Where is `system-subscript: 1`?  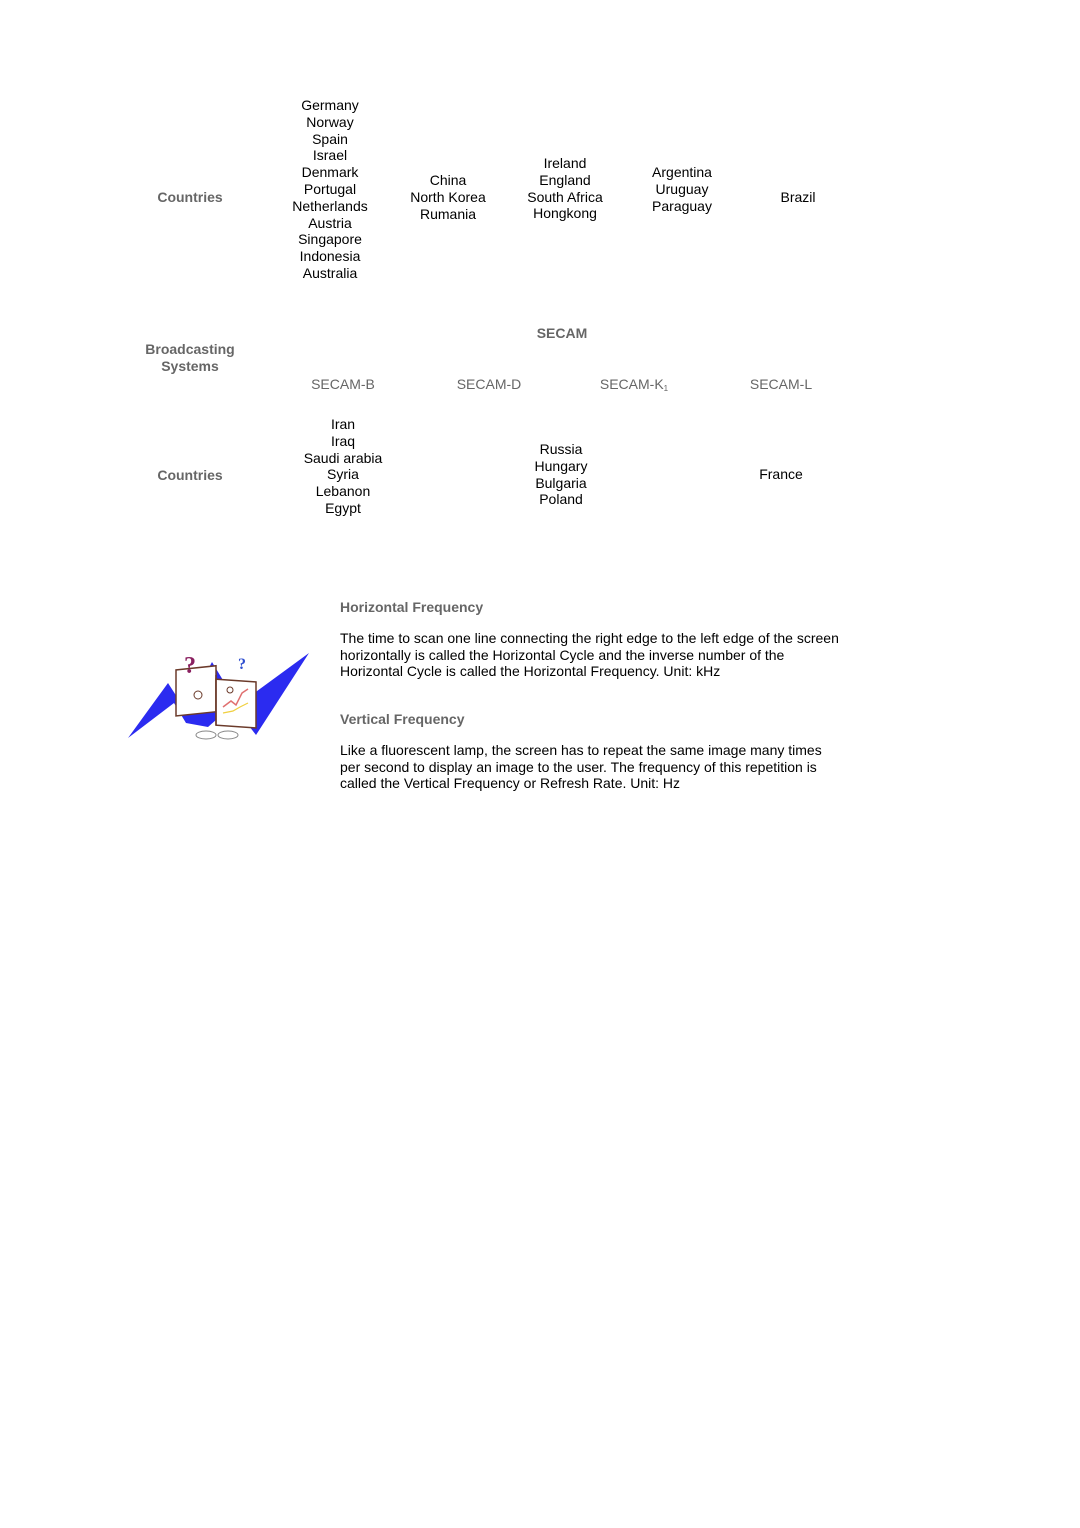
system-subscript: 1 is located at coordinates (666, 388).